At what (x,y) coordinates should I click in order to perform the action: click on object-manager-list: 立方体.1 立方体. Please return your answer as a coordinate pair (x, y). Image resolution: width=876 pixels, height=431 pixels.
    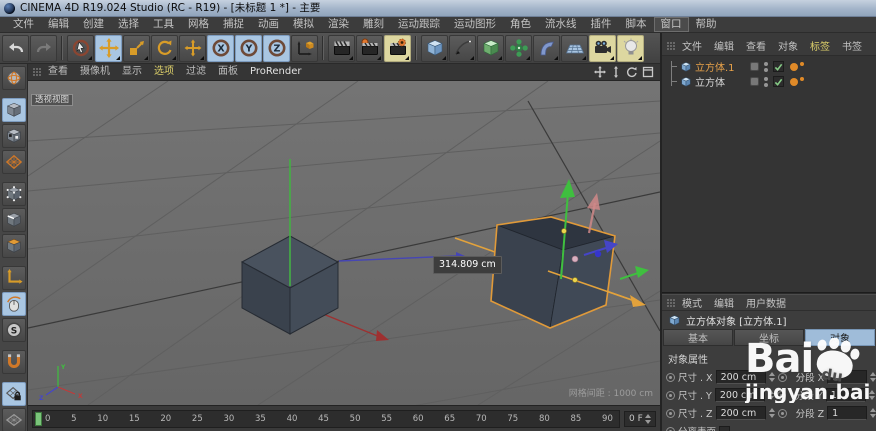
    Looking at the image, I should click on (769, 174).